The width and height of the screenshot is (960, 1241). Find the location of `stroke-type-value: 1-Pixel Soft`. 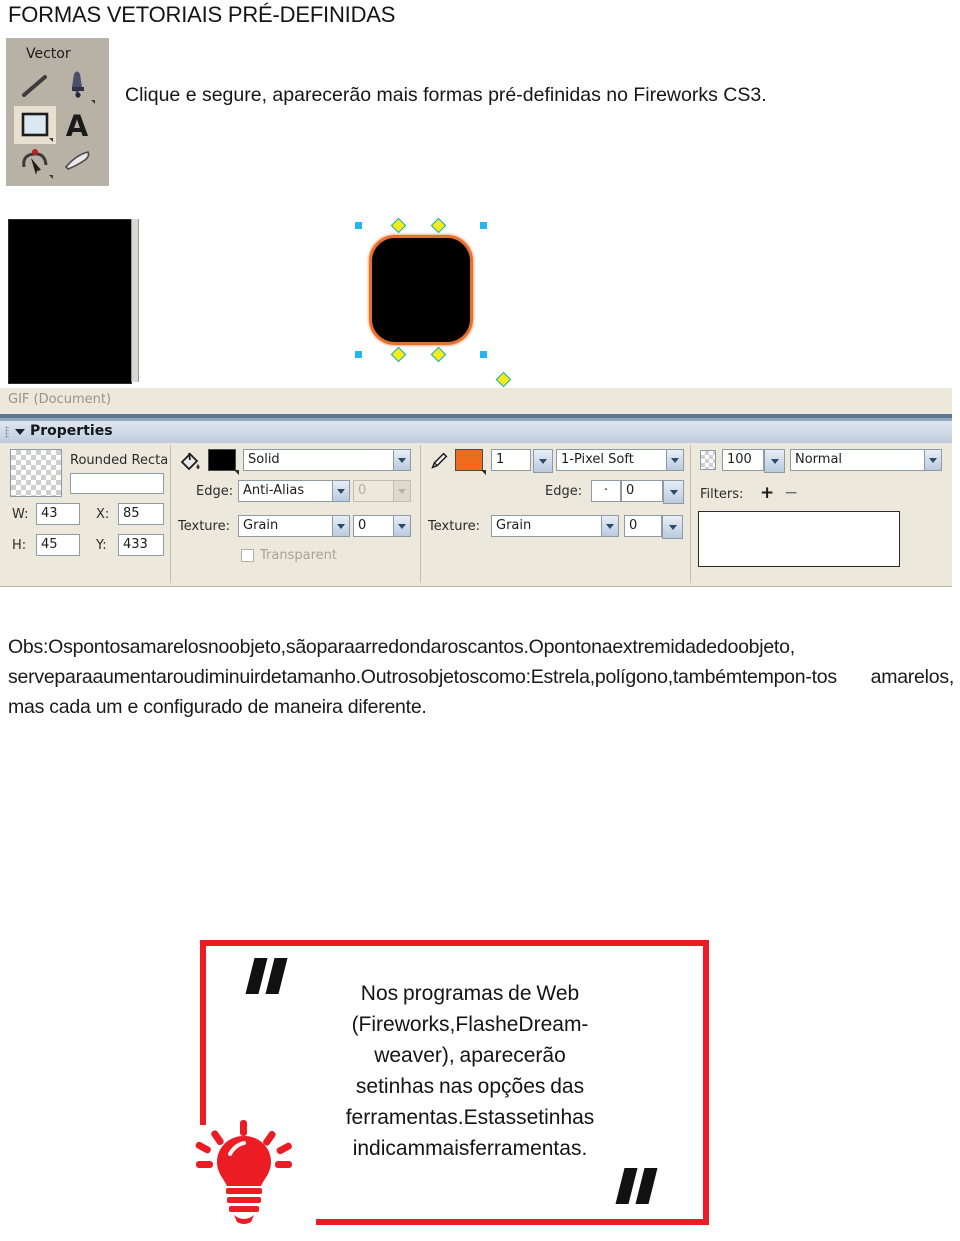

stroke-type-value: 1-Pixel Soft is located at coordinates (597, 459).